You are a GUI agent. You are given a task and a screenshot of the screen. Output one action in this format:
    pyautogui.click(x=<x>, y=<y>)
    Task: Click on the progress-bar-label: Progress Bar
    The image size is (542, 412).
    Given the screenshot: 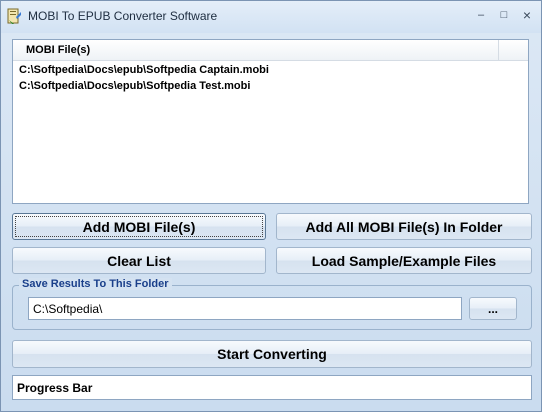 What is the action you would take?
    pyautogui.click(x=55, y=388)
    